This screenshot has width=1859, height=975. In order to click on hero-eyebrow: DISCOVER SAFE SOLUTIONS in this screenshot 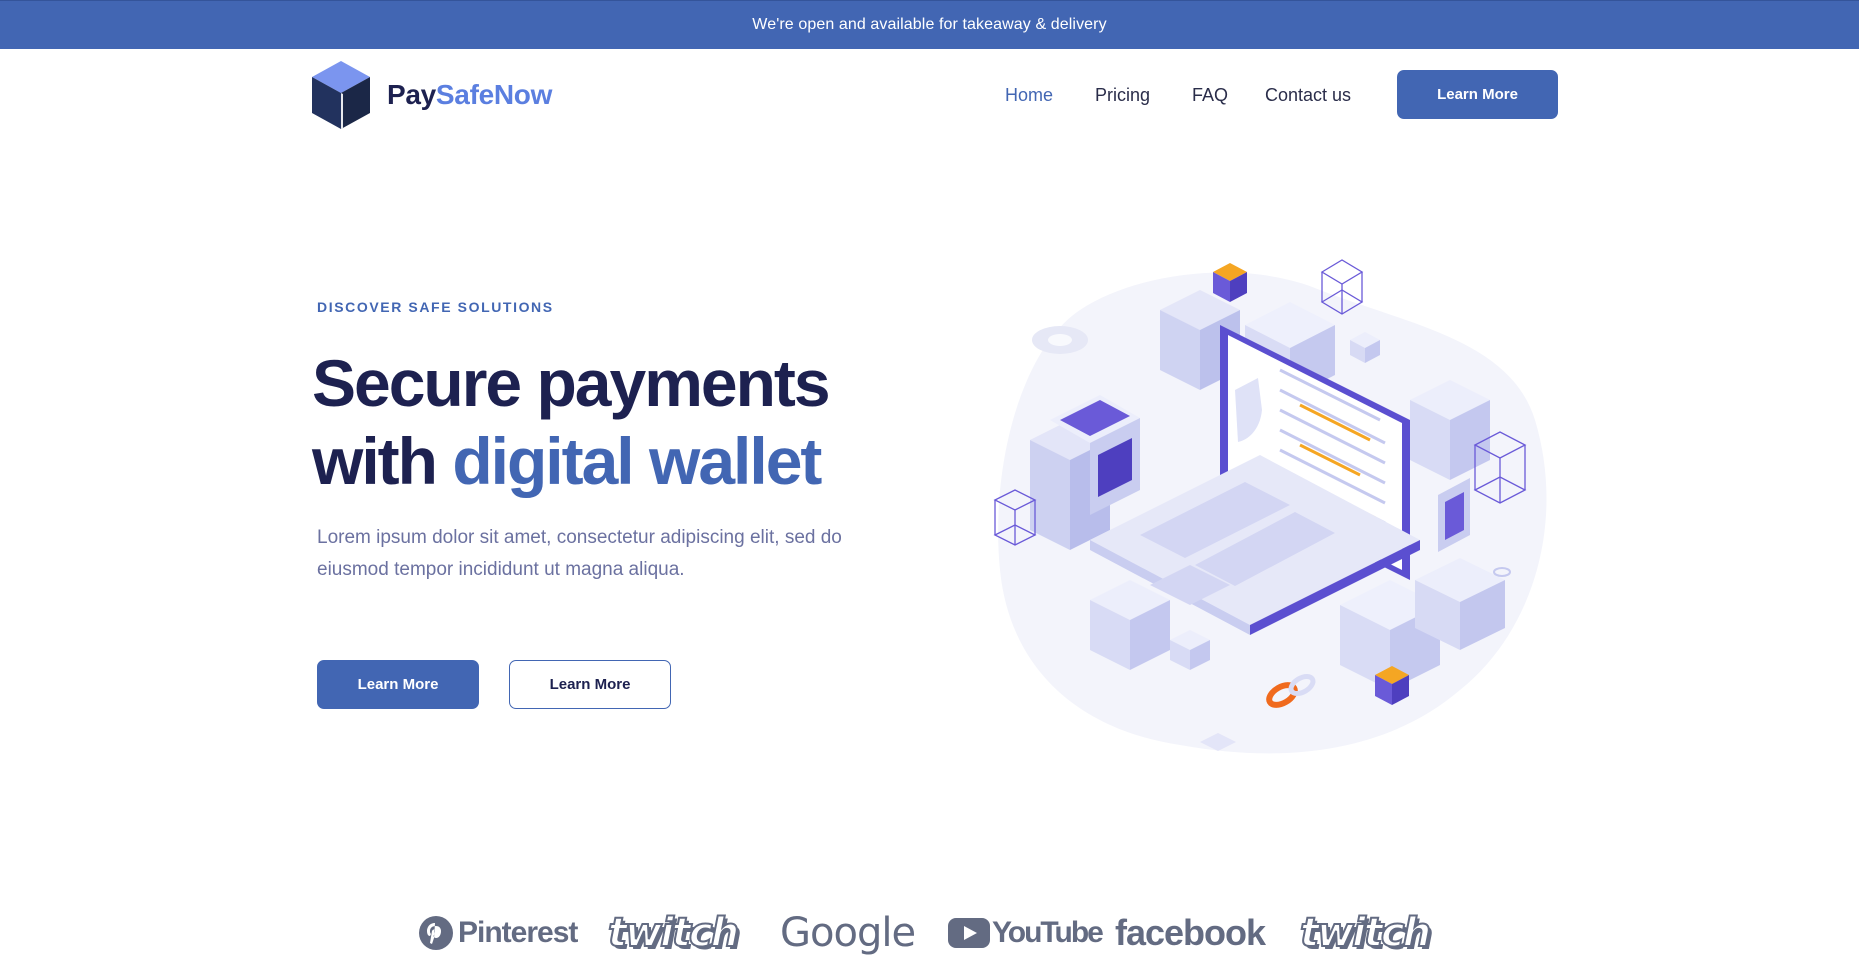, I will do `click(435, 307)`.